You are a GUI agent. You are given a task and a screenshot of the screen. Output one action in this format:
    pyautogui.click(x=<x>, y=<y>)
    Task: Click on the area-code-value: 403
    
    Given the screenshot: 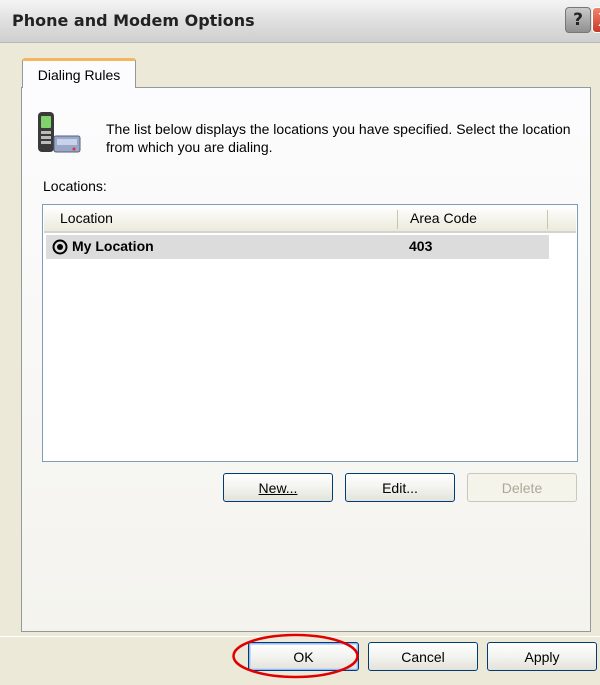 What is the action you would take?
    pyautogui.click(x=421, y=246)
    